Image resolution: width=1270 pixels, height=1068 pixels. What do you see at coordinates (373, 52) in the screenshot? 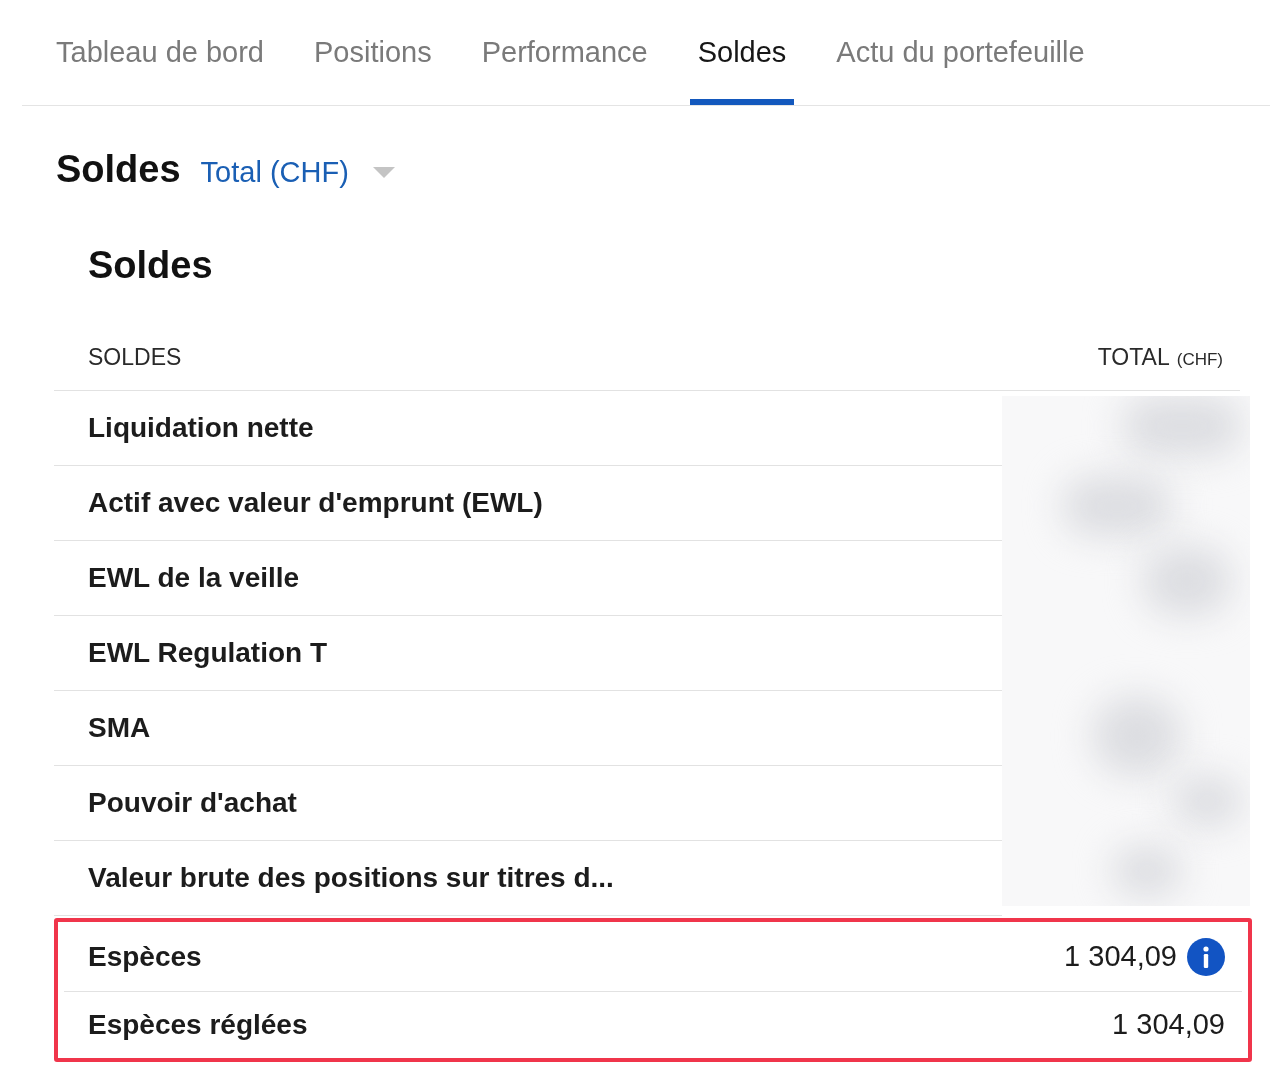
I see `tab: Positions` at bounding box center [373, 52].